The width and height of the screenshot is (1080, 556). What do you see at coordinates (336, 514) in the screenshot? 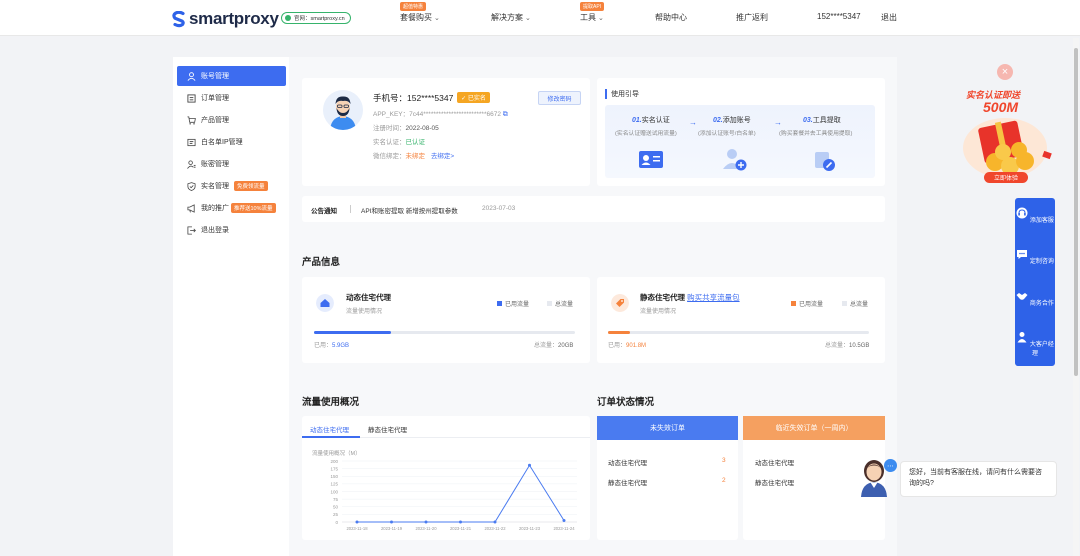
I see `y-tick-label: 25` at bounding box center [336, 514].